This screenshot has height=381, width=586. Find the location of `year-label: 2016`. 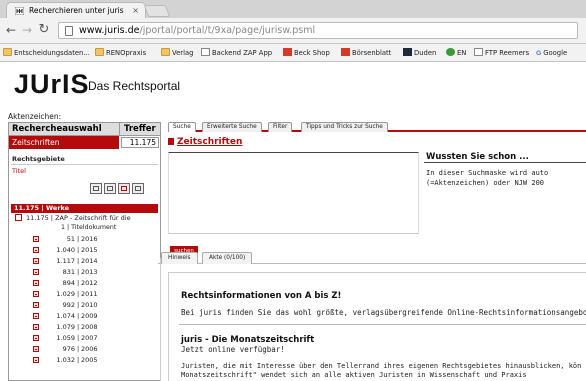

year-label: 2016 is located at coordinates (89, 239).